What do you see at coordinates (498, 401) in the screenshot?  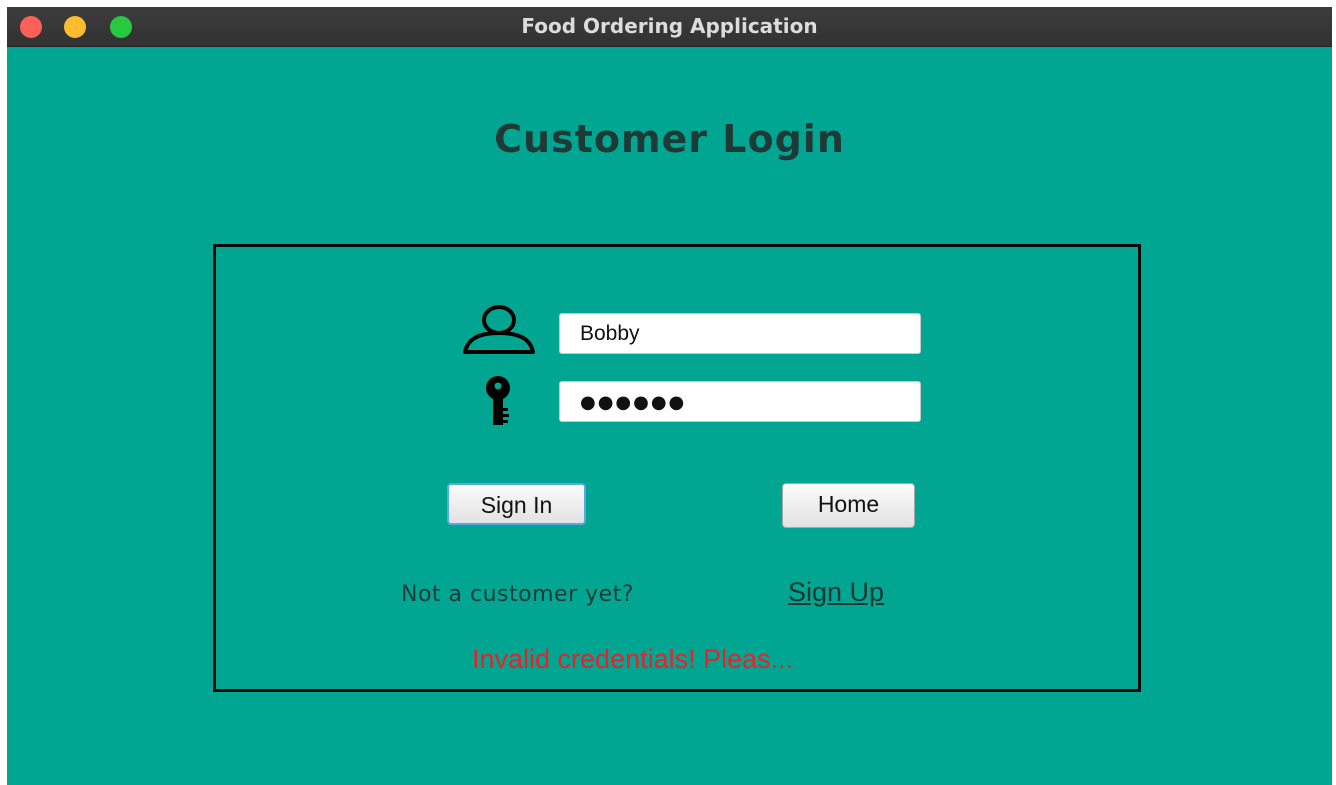 I see `key-icon` at bounding box center [498, 401].